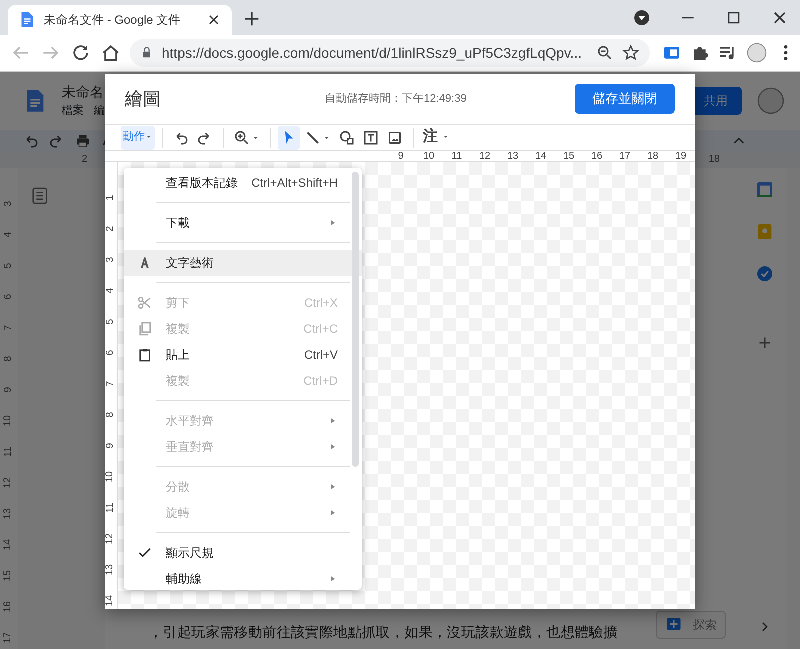  I want to click on menu-item: 輔助線, so click(243, 578).